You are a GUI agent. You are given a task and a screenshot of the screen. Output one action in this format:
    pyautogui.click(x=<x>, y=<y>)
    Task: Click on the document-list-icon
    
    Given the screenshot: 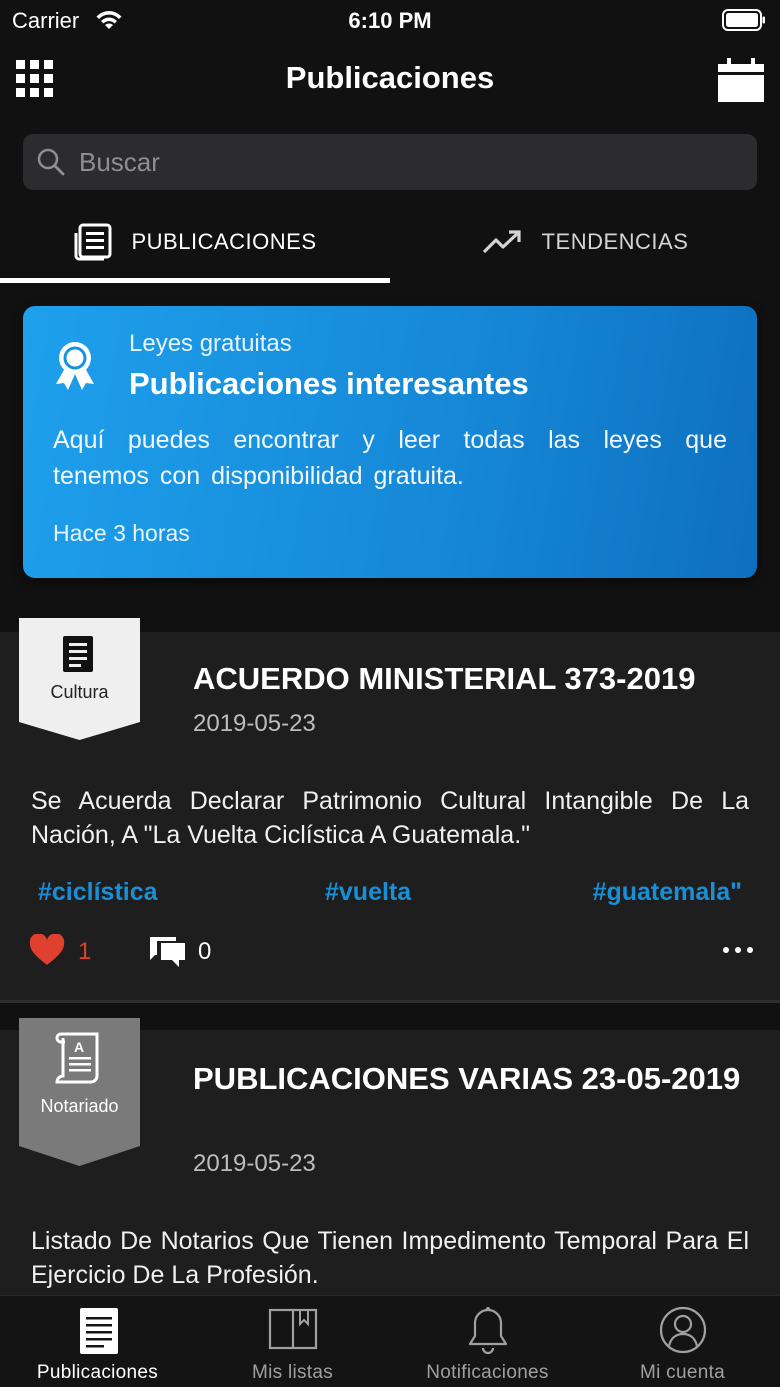 What is the action you would take?
    pyautogui.click(x=99, y=1331)
    